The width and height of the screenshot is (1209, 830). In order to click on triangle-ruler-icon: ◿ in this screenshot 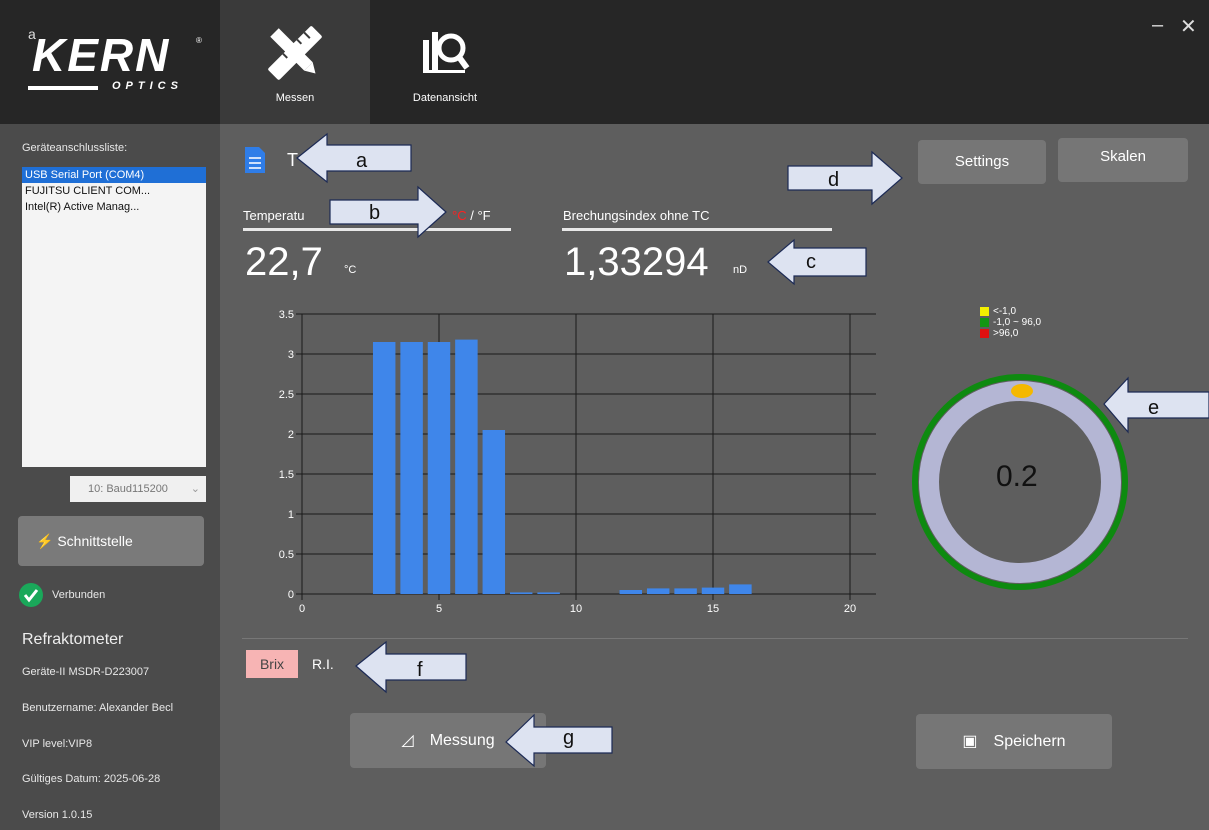, I will do `click(407, 740)`.